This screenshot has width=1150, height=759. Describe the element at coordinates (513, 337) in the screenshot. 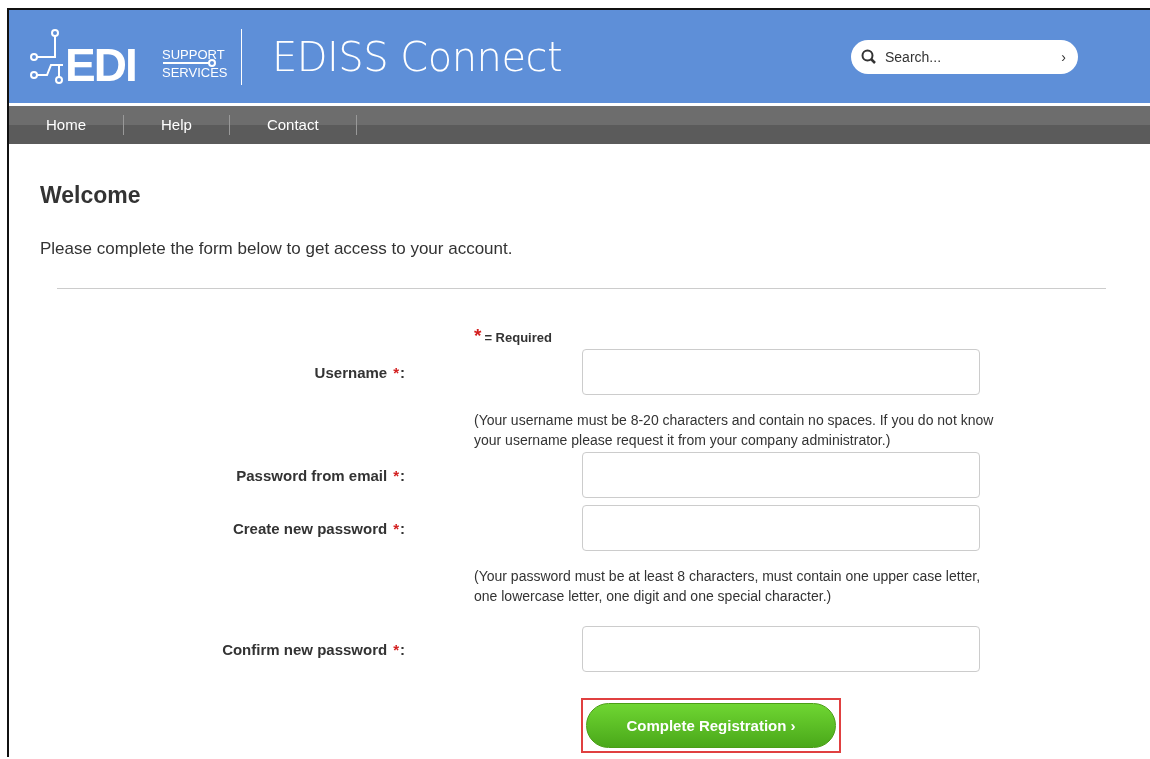

I see `required-legend: *= Required` at that location.